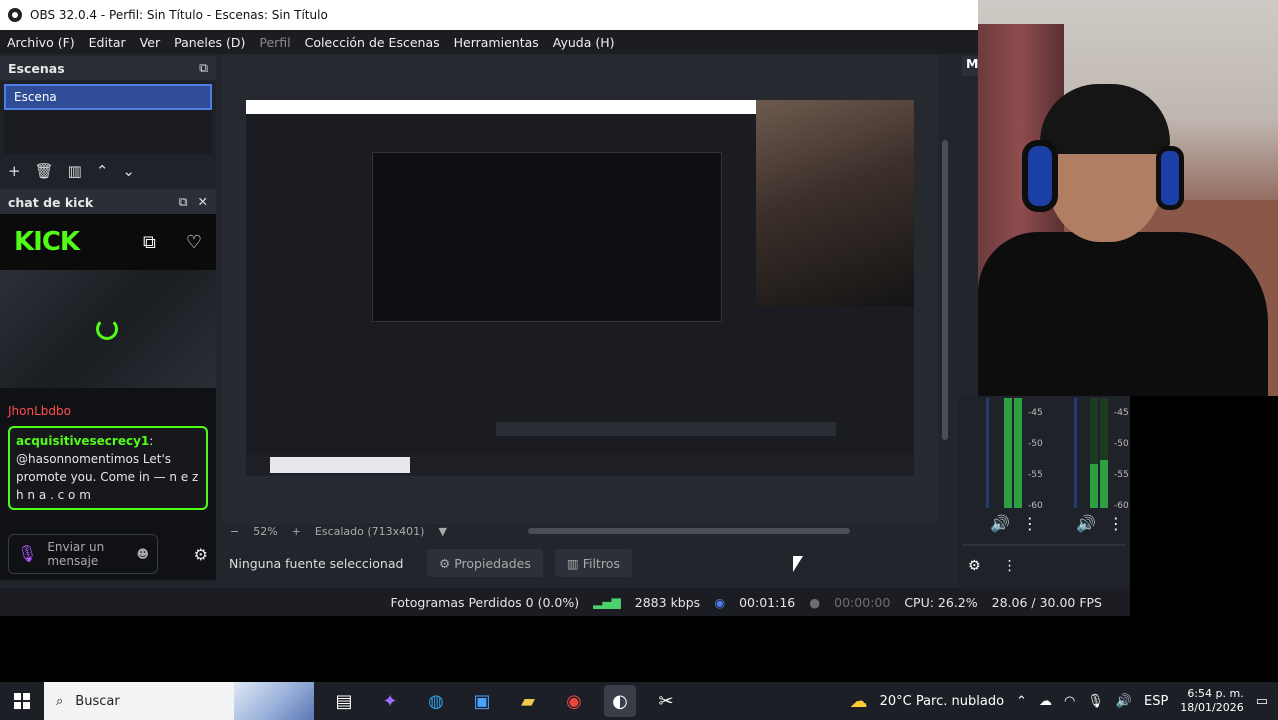  I want to click on edge-browser-icon: ◍, so click(436, 701).